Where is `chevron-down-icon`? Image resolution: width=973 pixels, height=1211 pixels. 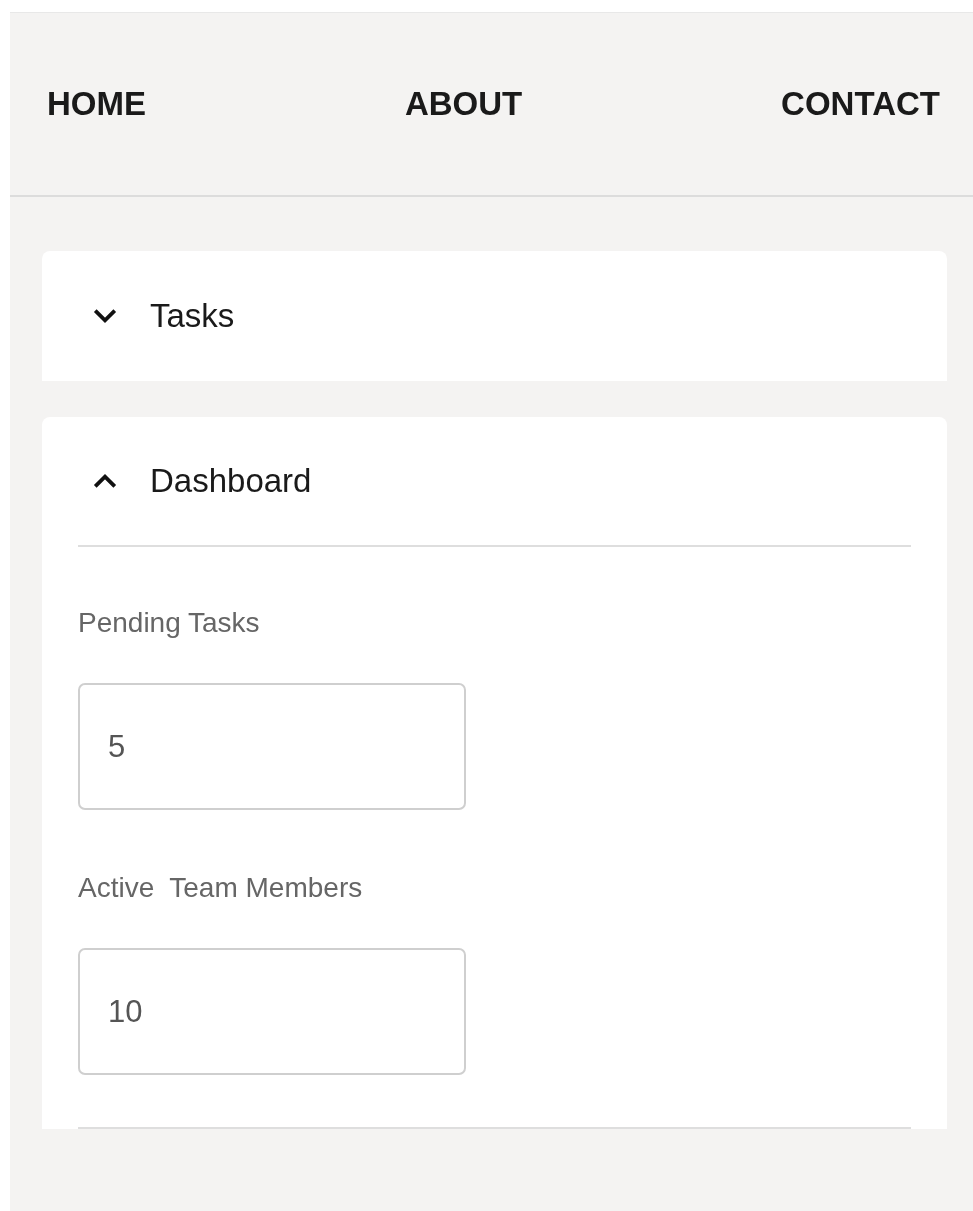 chevron-down-icon is located at coordinates (105, 316).